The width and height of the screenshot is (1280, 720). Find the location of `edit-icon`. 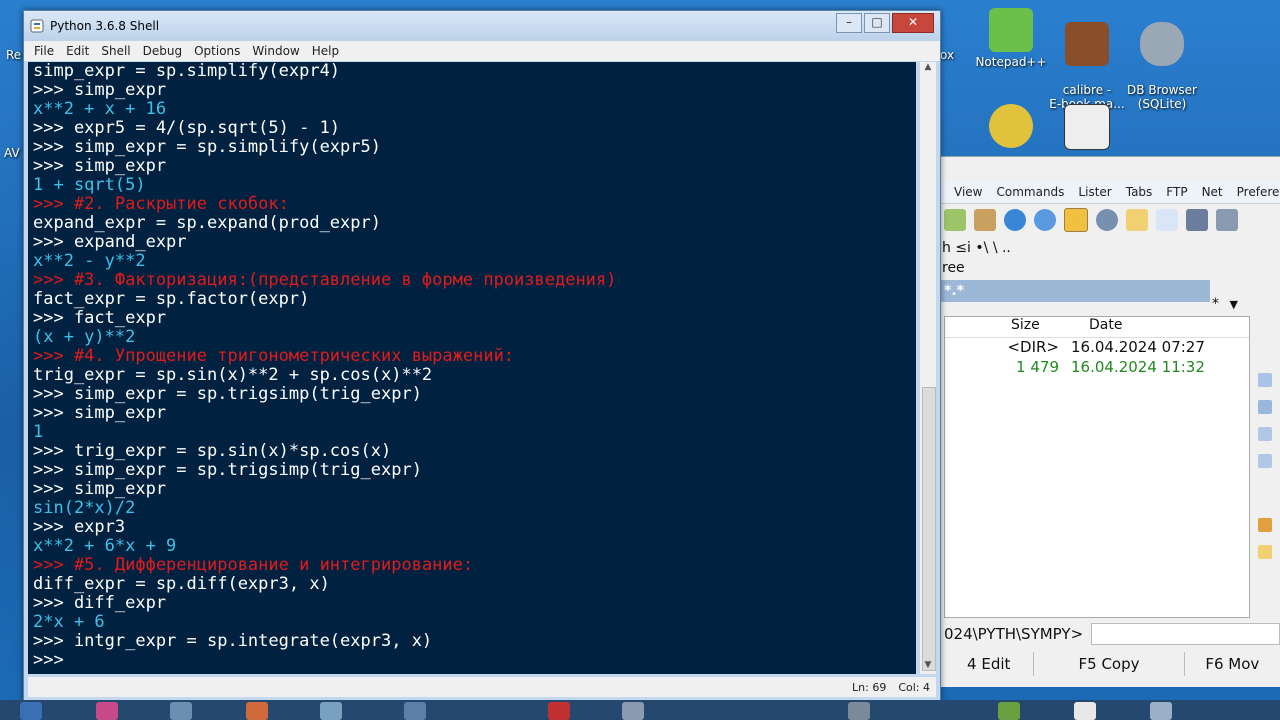

edit-icon is located at coordinates (1265, 407).